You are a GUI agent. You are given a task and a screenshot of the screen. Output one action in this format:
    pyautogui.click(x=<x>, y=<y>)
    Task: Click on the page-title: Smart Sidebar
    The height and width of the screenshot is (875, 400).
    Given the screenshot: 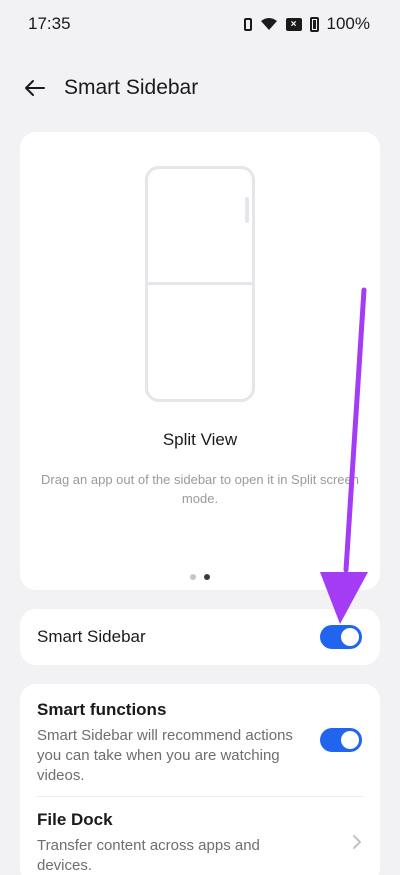 What is the action you would take?
    pyautogui.click(x=131, y=87)
    